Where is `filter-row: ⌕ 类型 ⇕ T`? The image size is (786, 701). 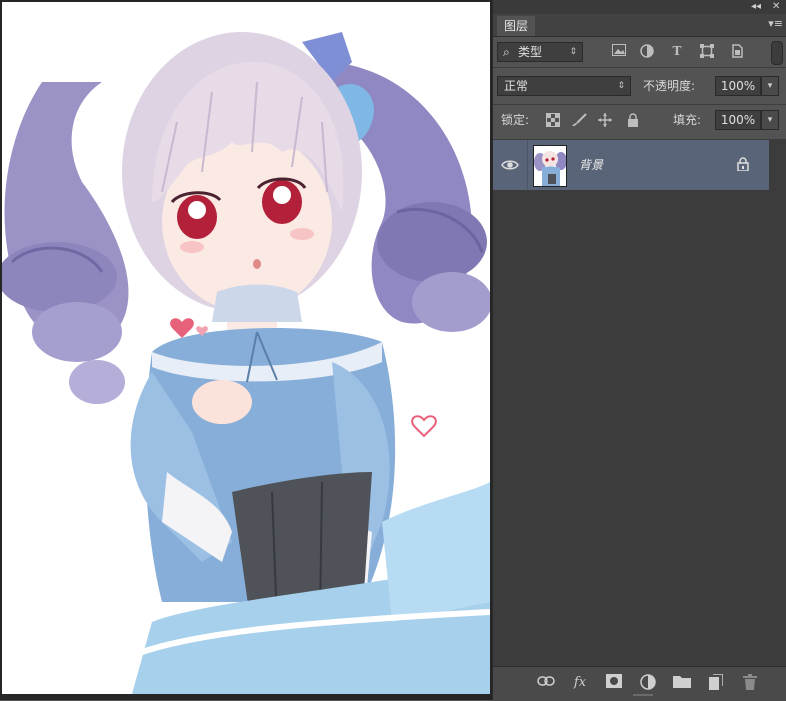
filter-row: ⌕ 类型 ⇕ T is located at coordinates (639, 52).